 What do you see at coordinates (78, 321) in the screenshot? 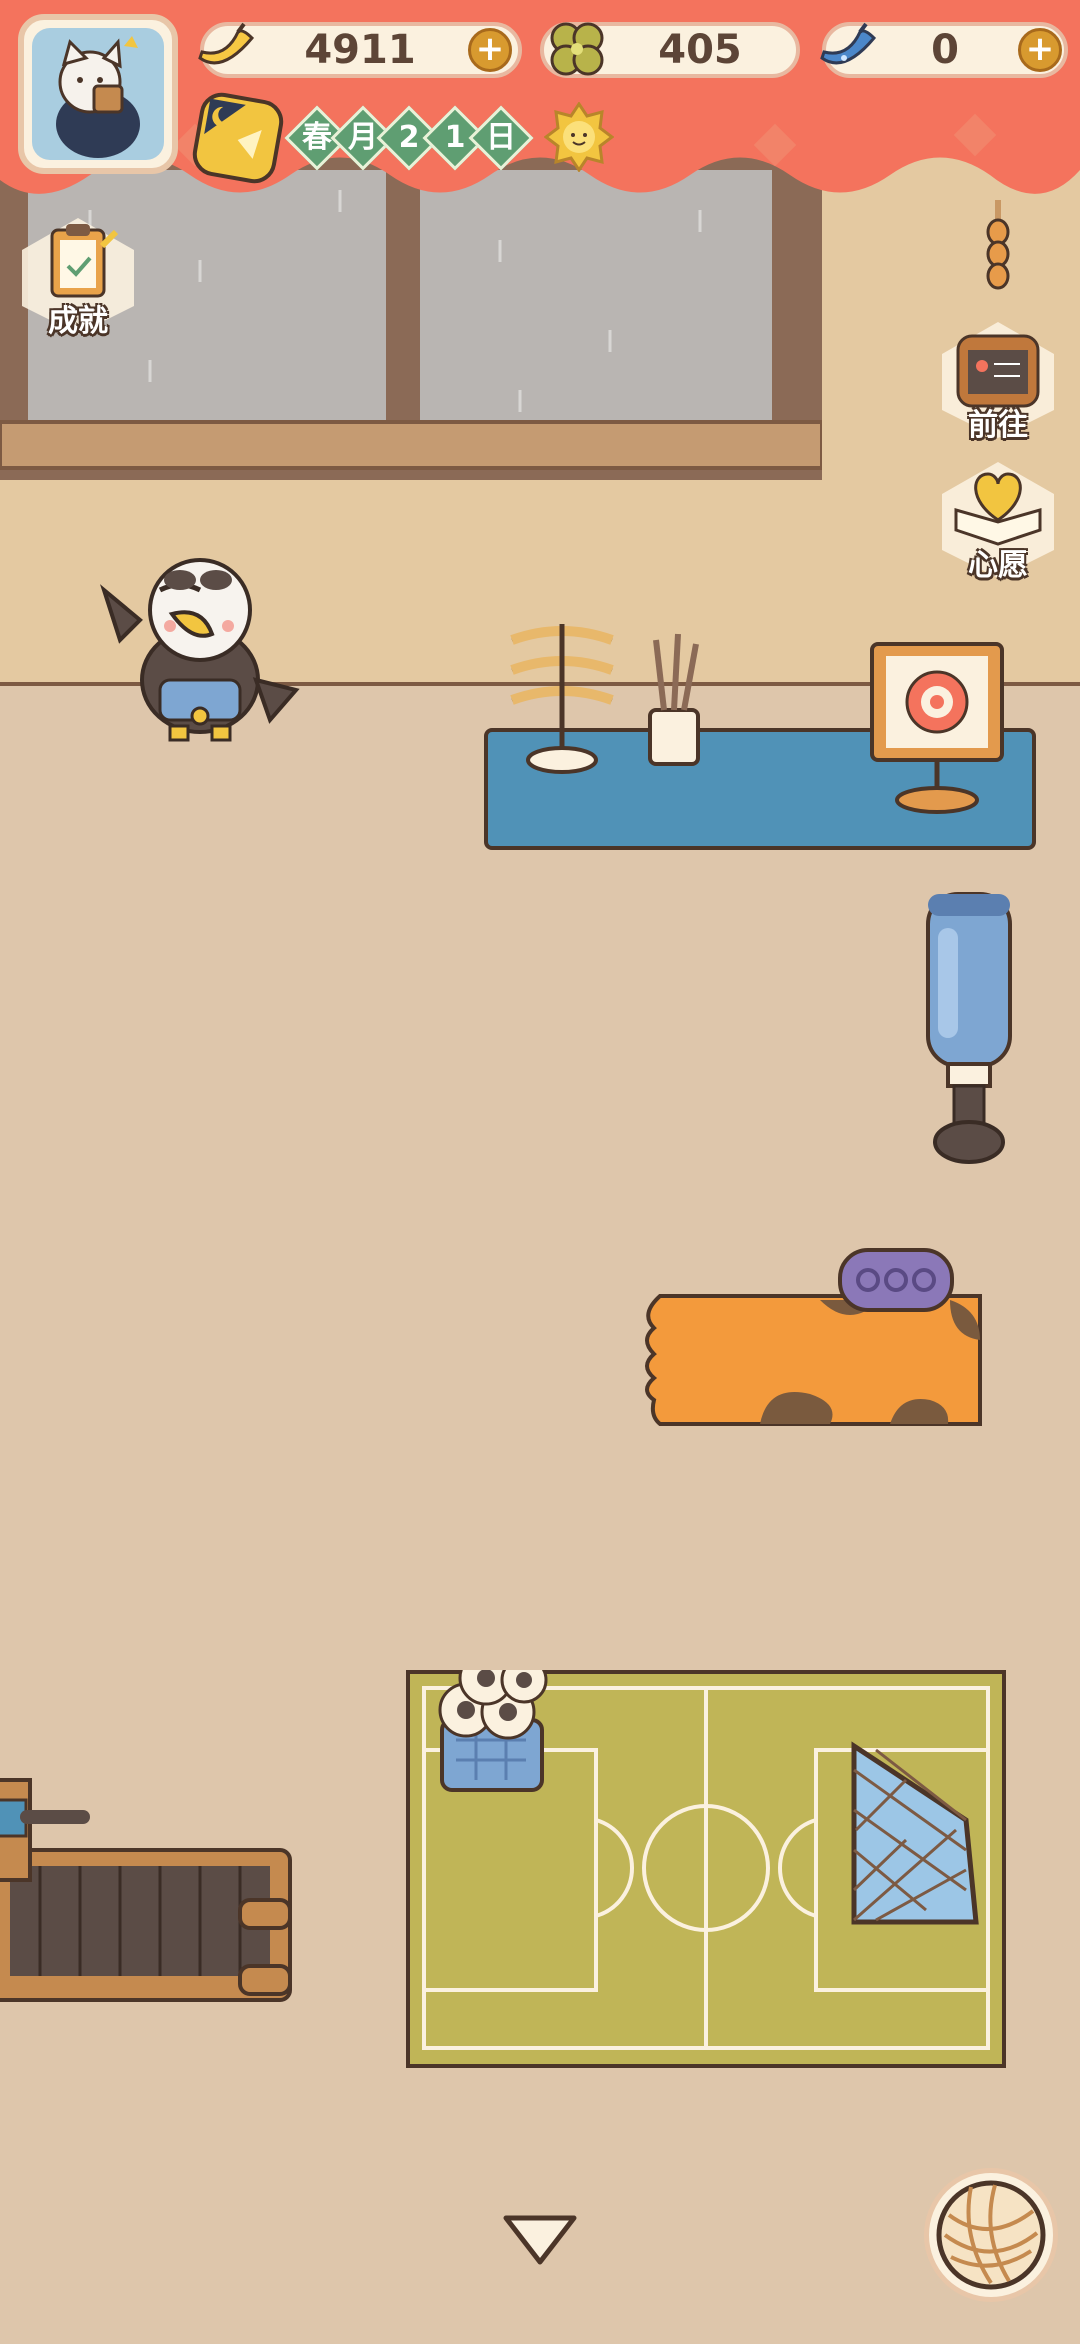
I see `achievements-label: 成就` at bounding box center [78, 321].